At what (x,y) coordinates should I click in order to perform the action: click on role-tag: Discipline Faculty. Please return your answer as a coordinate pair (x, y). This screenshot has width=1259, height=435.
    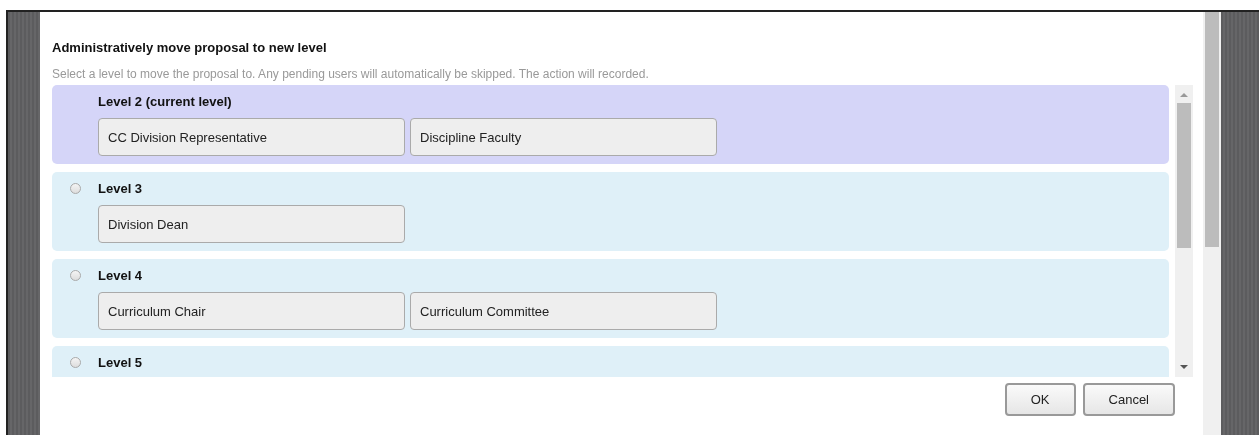
    Looking at the image, I should click on (563, 137).